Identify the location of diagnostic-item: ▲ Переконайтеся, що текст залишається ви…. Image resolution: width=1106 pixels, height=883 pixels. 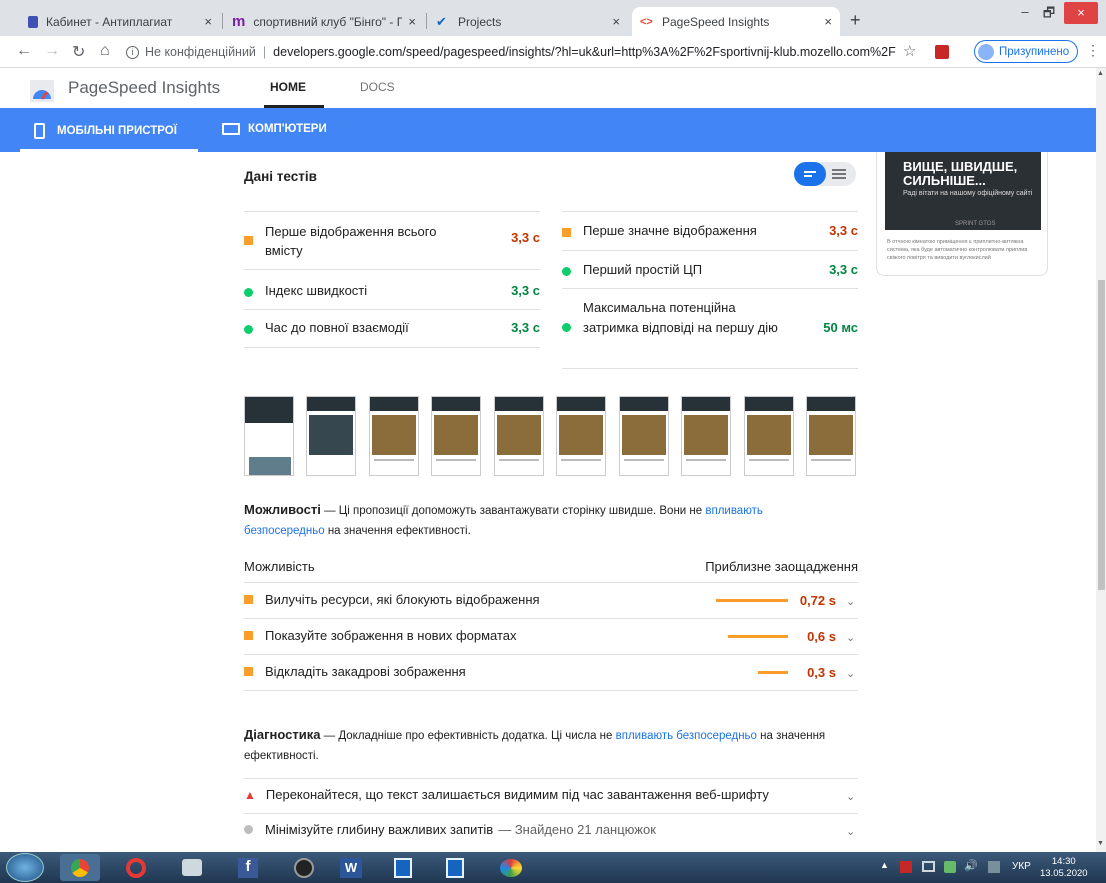
(506, 794).